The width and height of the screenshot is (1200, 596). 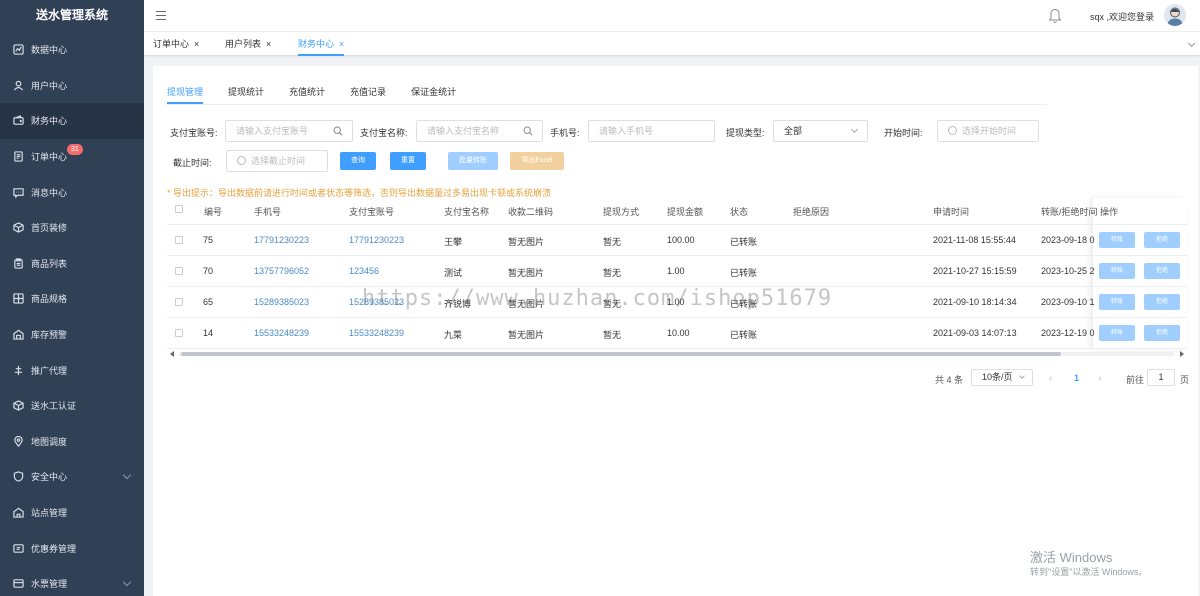 I want to click on cell-alipay-account: 123456, so click(x=364, y=271).